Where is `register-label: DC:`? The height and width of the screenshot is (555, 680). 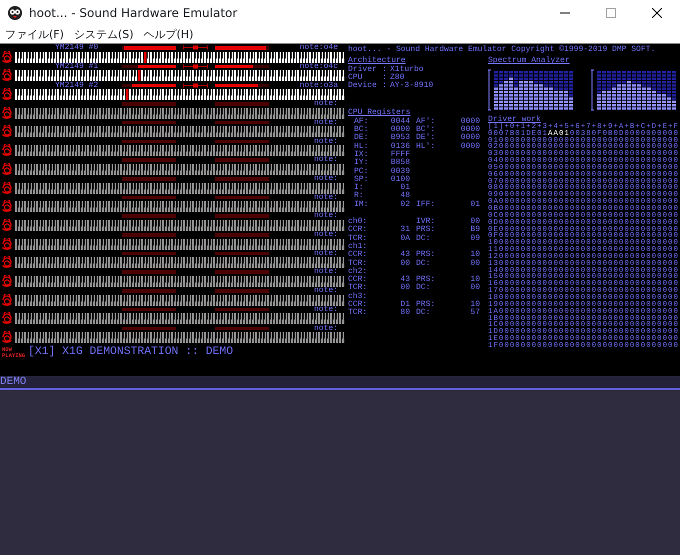
register-label: DC: is located at coordinates (423, 288).